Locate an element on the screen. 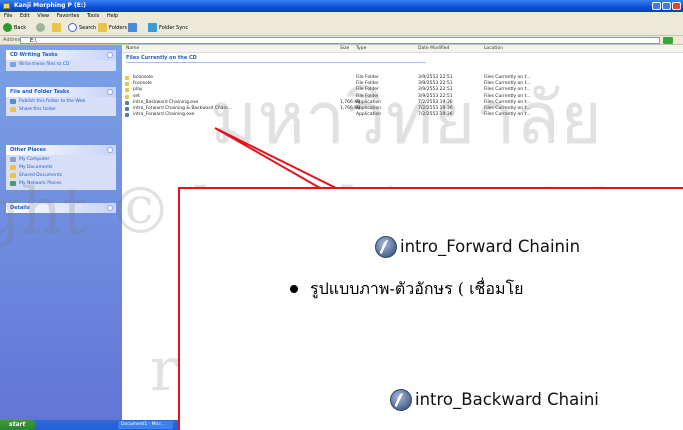 The image size is (683, 430). views-icon is located at coordinates (132, 27).